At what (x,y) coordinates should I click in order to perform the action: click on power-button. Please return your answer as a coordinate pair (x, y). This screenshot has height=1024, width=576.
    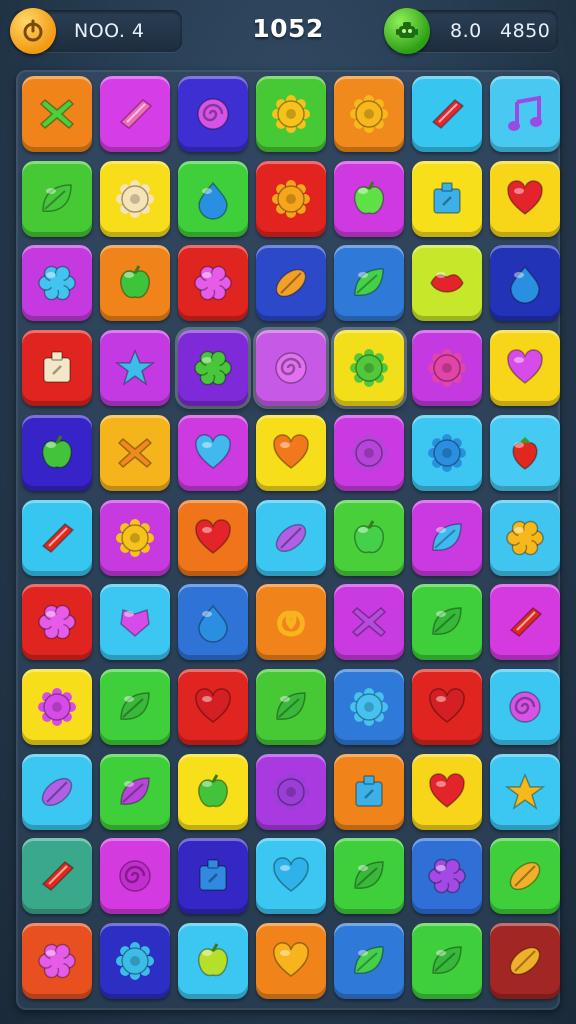
    Looking at the image, I should click on (33, 31).